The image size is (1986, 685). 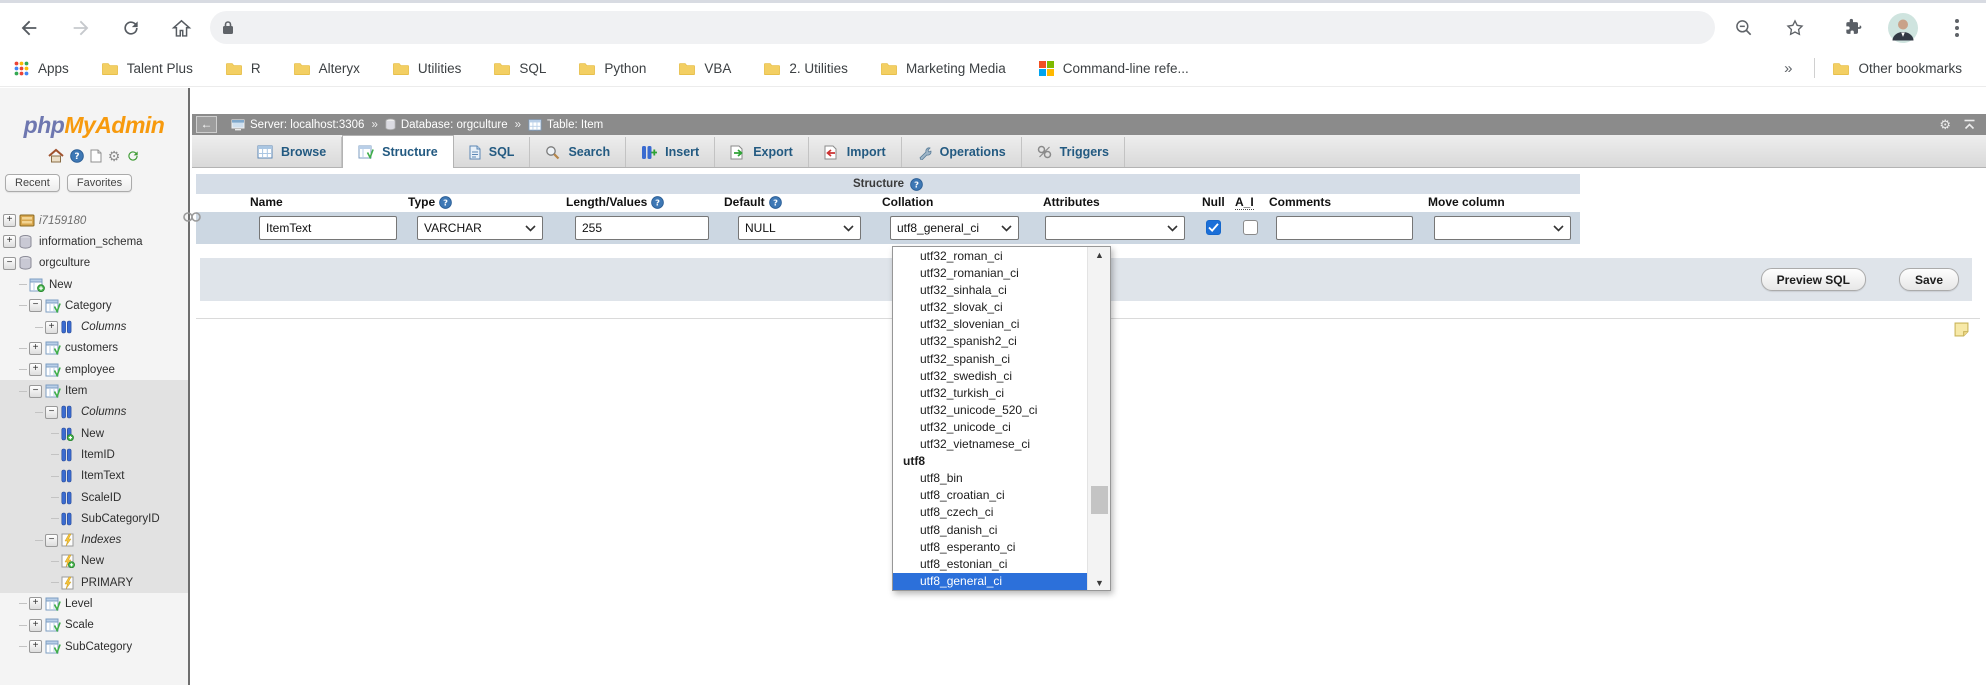 What do you see at coordinates (1099, 500) in the screenshot?
I see `scrollbar-thumb` at bounding box center [1099, 500].